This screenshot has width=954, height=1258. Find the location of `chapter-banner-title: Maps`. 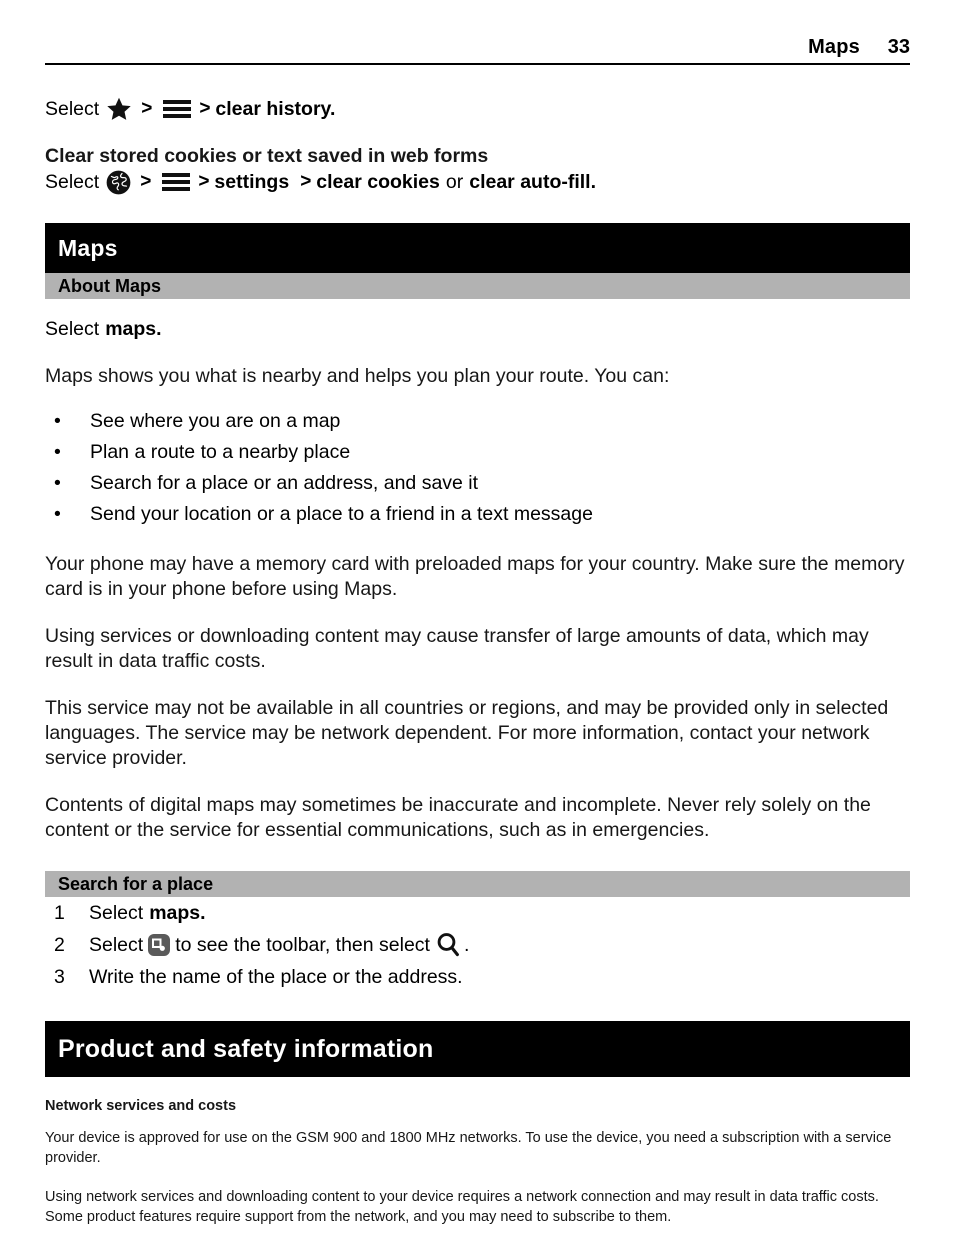

chapter-banner-title: Maps is located at coordinates (88, 247).